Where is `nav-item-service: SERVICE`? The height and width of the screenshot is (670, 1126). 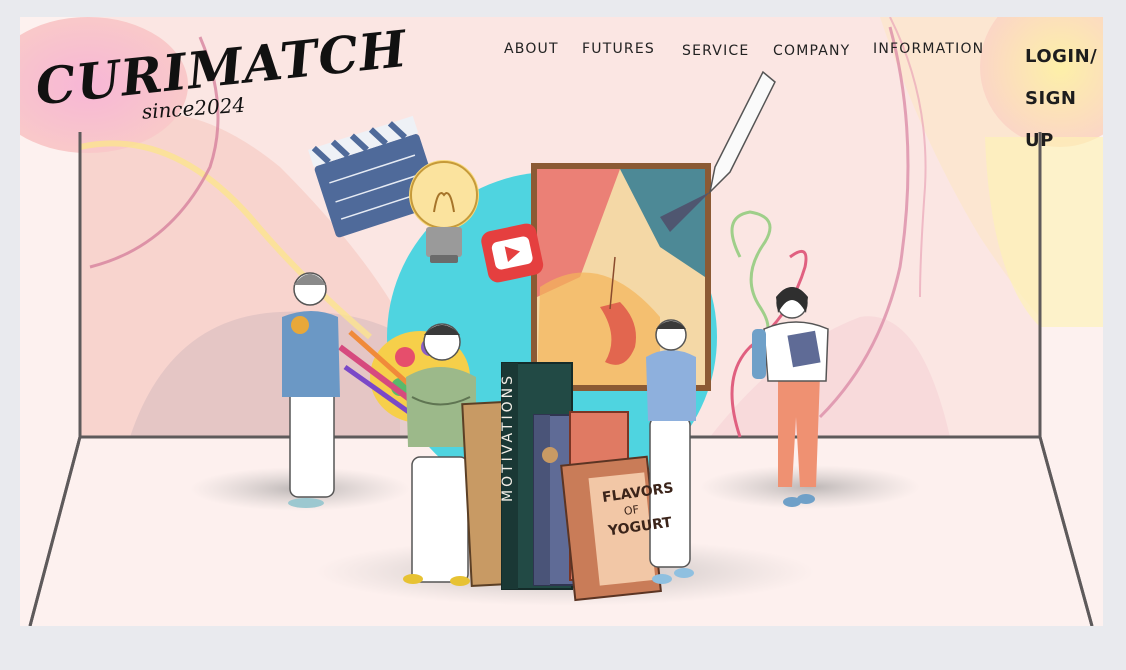 nav-item-service: SERVICE is located at coordinates (715, 51).